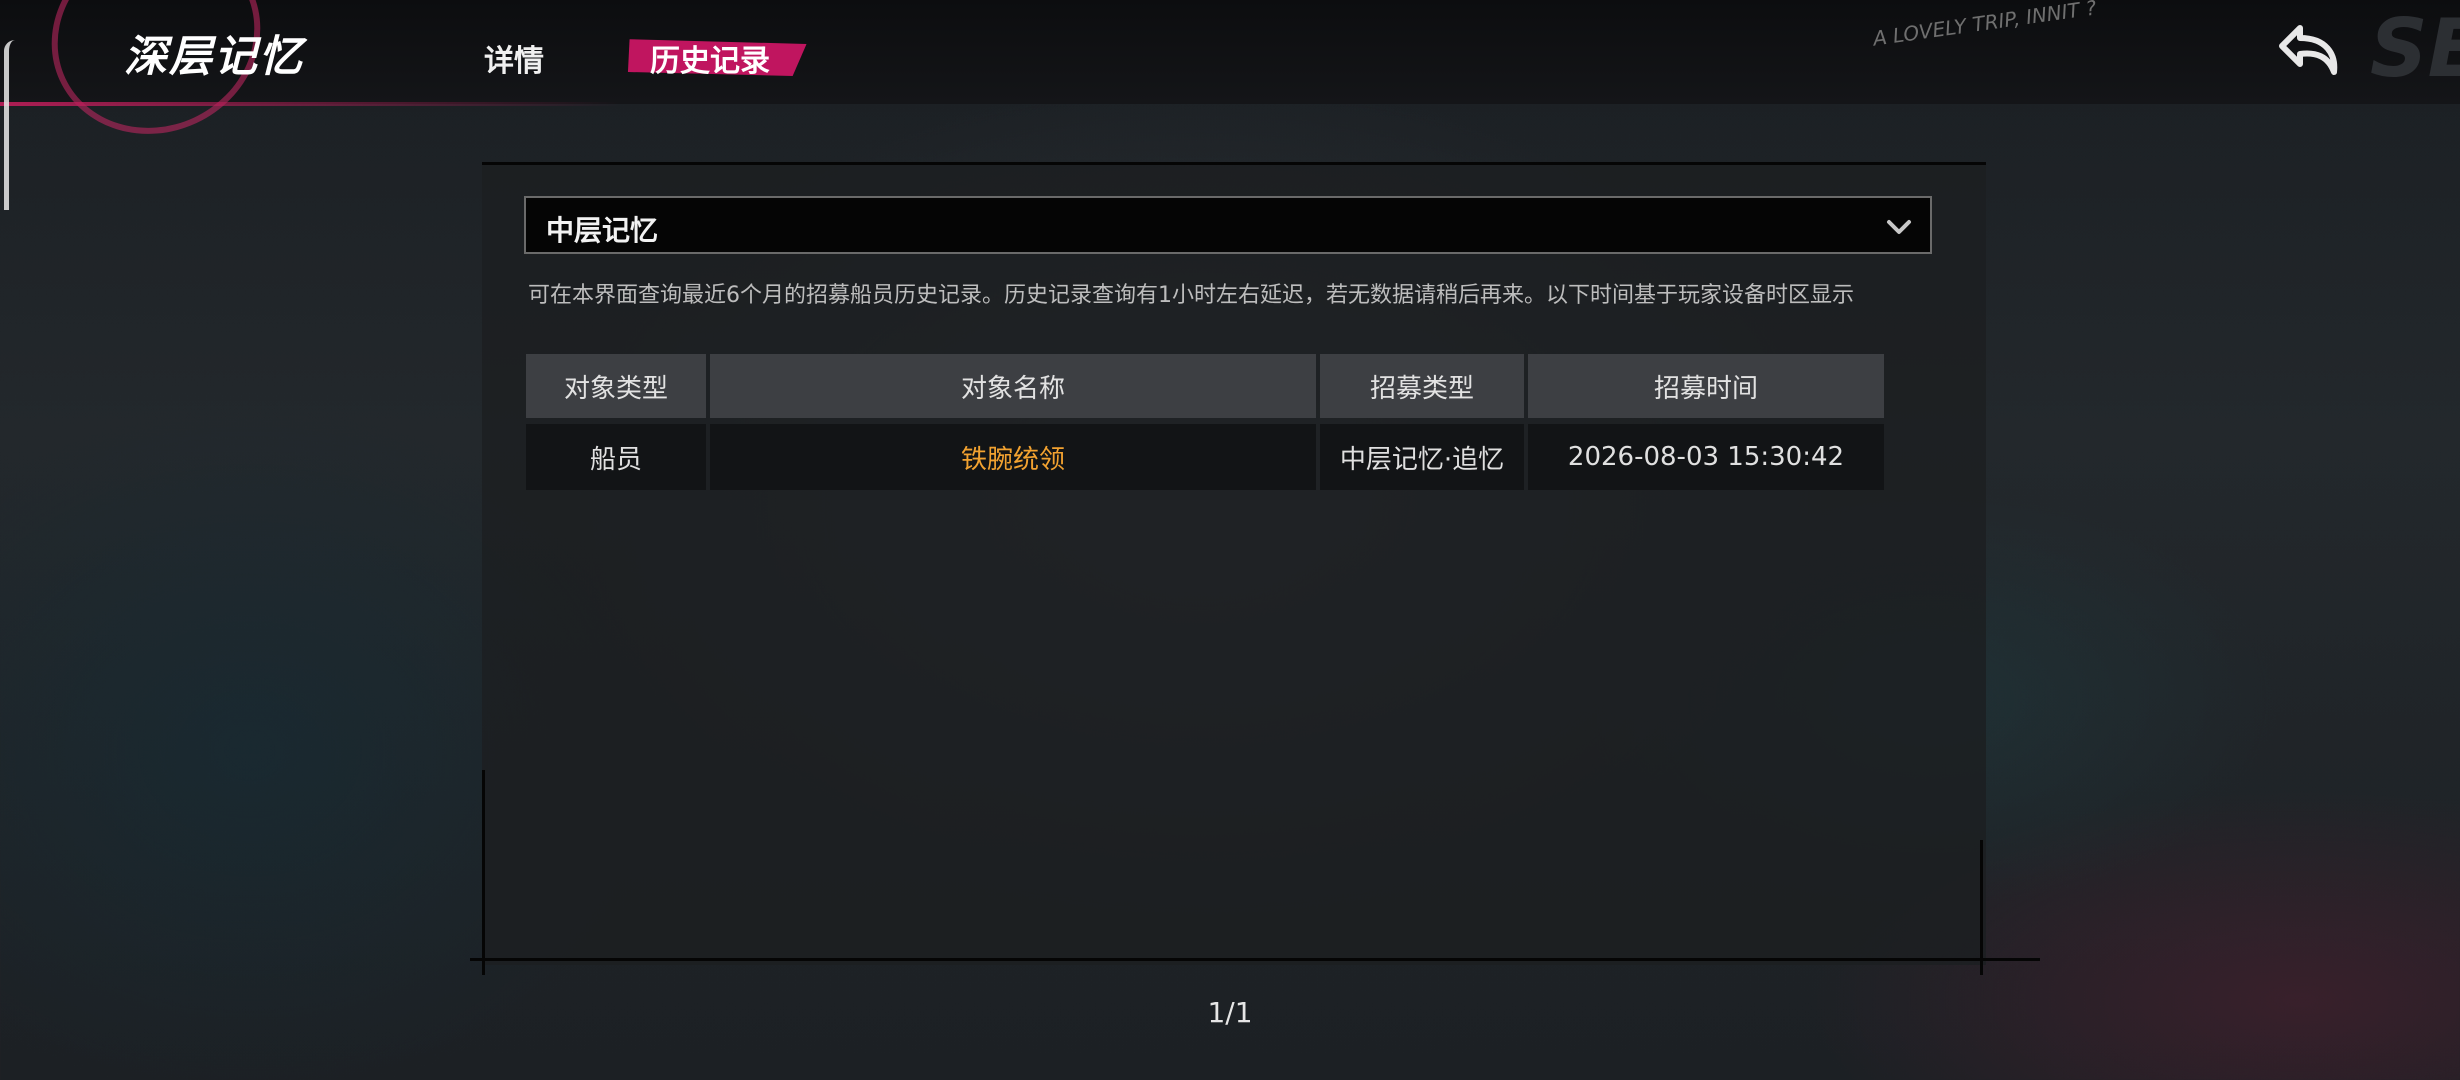 This screenshot has width=2460, height=1080. Describe the element at coordinates (602, 230) in the screenshot. I see `select-value: 中层记忆` at that location.